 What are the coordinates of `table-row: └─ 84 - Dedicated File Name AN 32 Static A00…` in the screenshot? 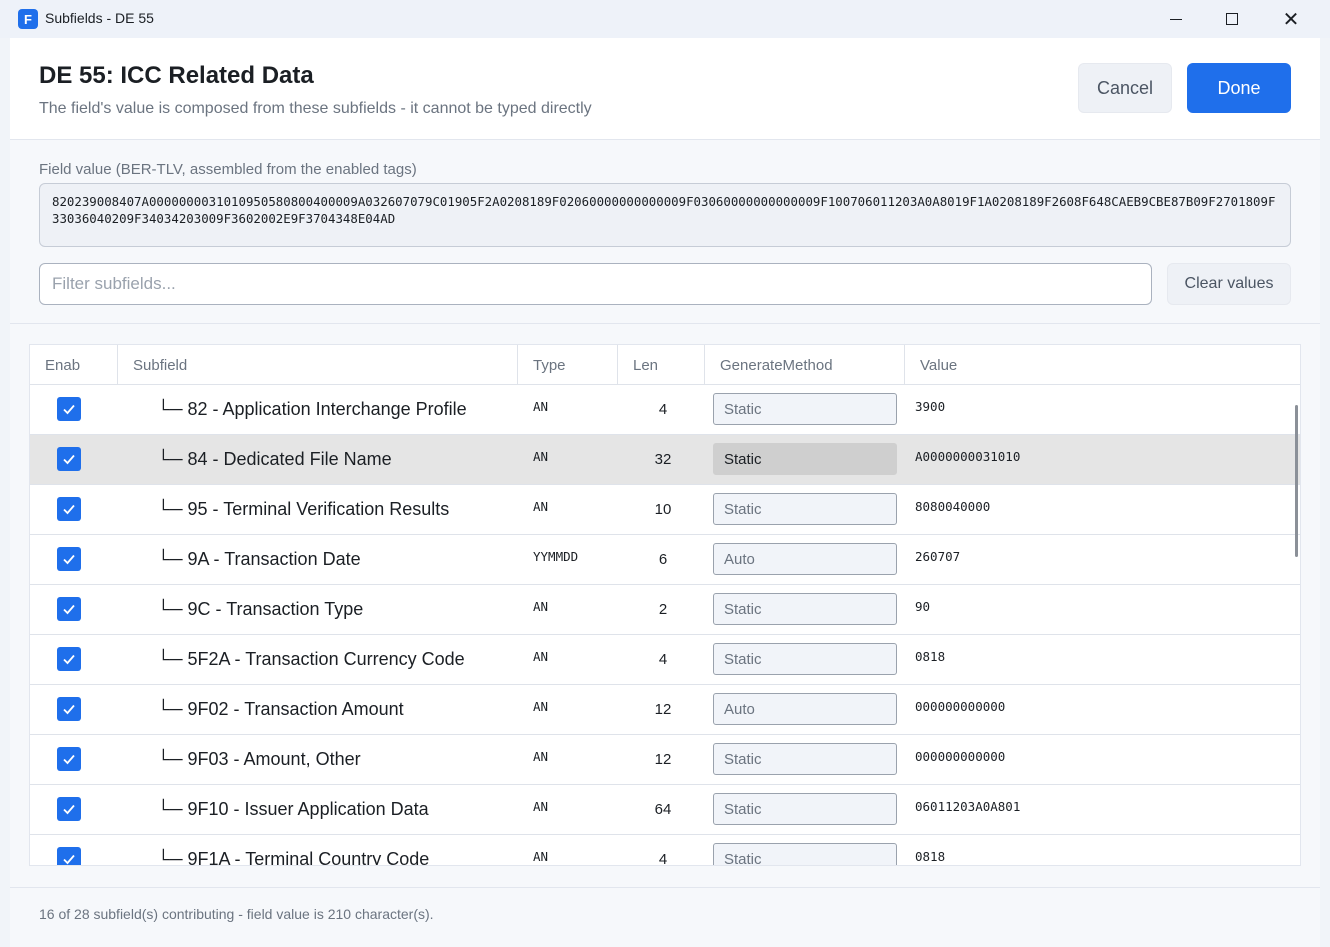 It's located at (665, 460).